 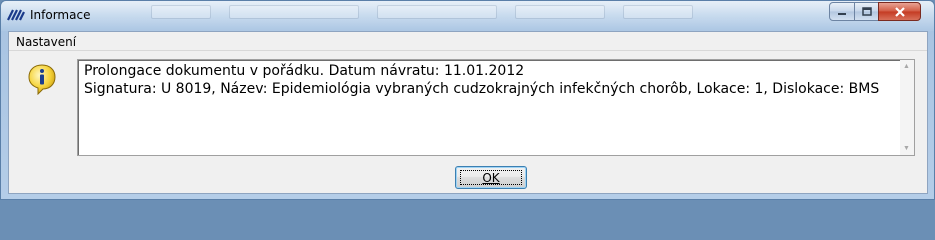 I want to click on title-bar: Informace, so click(x=467, y=16).